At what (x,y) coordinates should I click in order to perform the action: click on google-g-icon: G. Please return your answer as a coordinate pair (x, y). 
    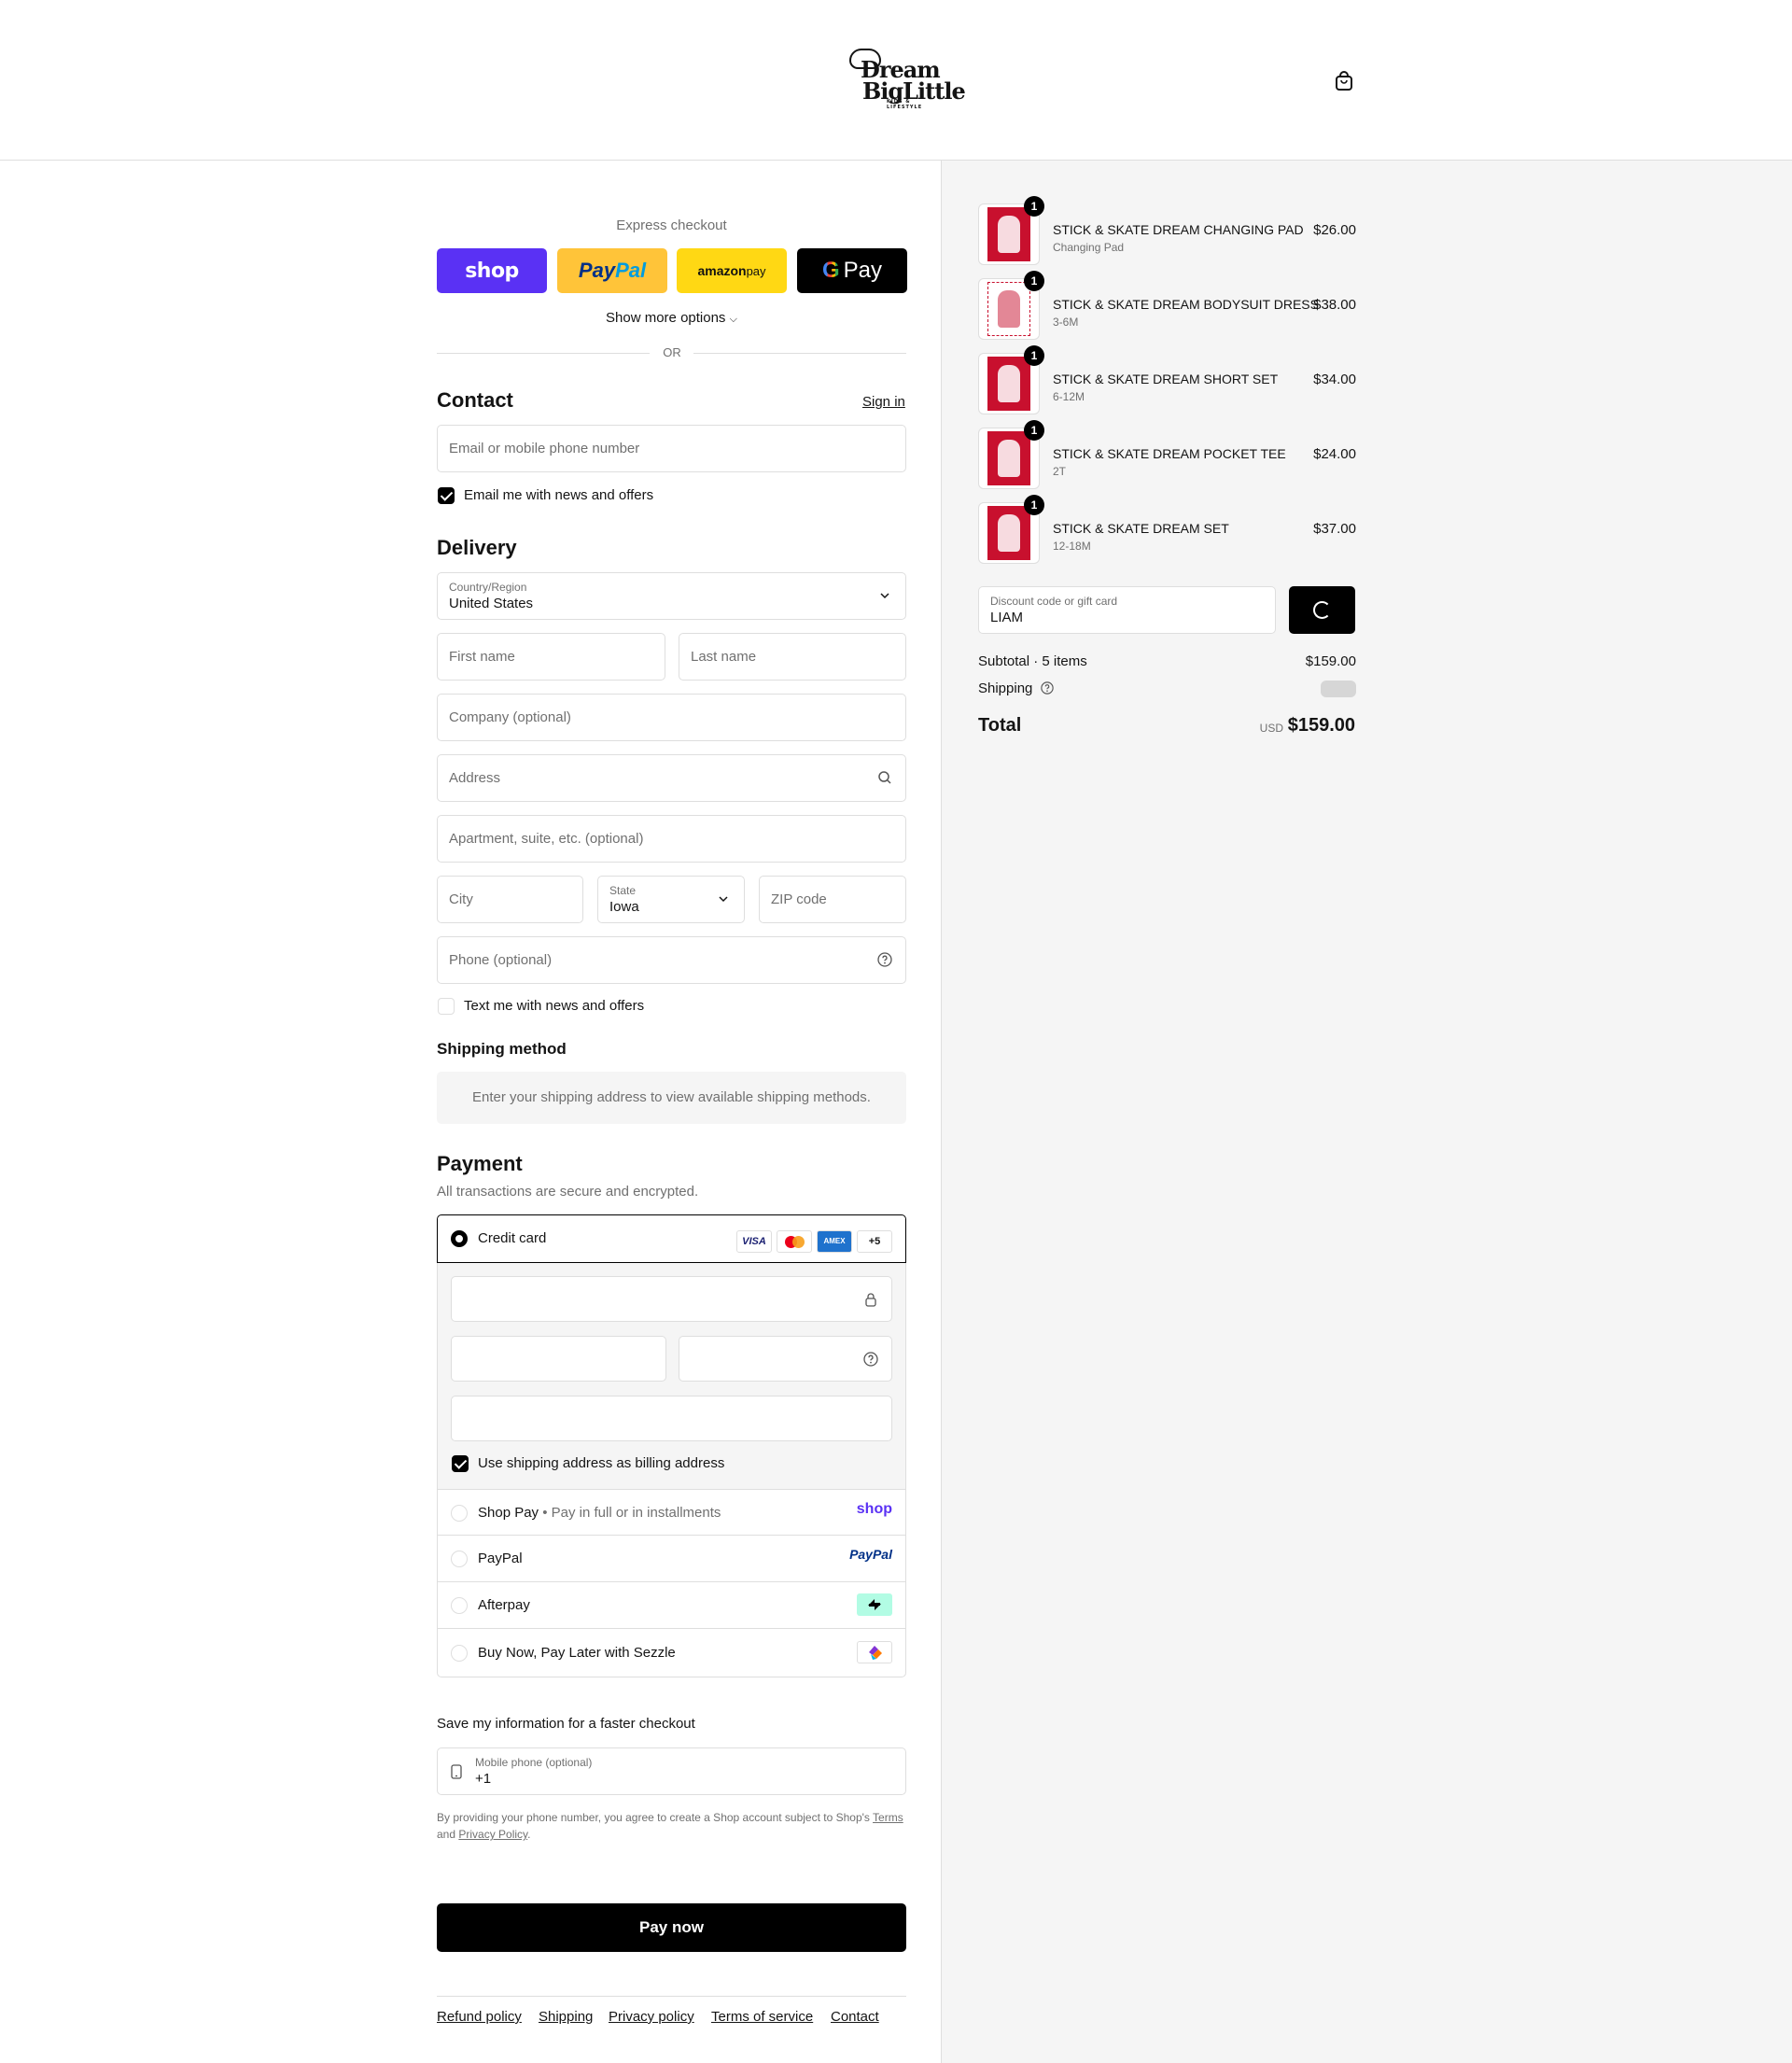
    Looking at the image, I should click on (830, 270).